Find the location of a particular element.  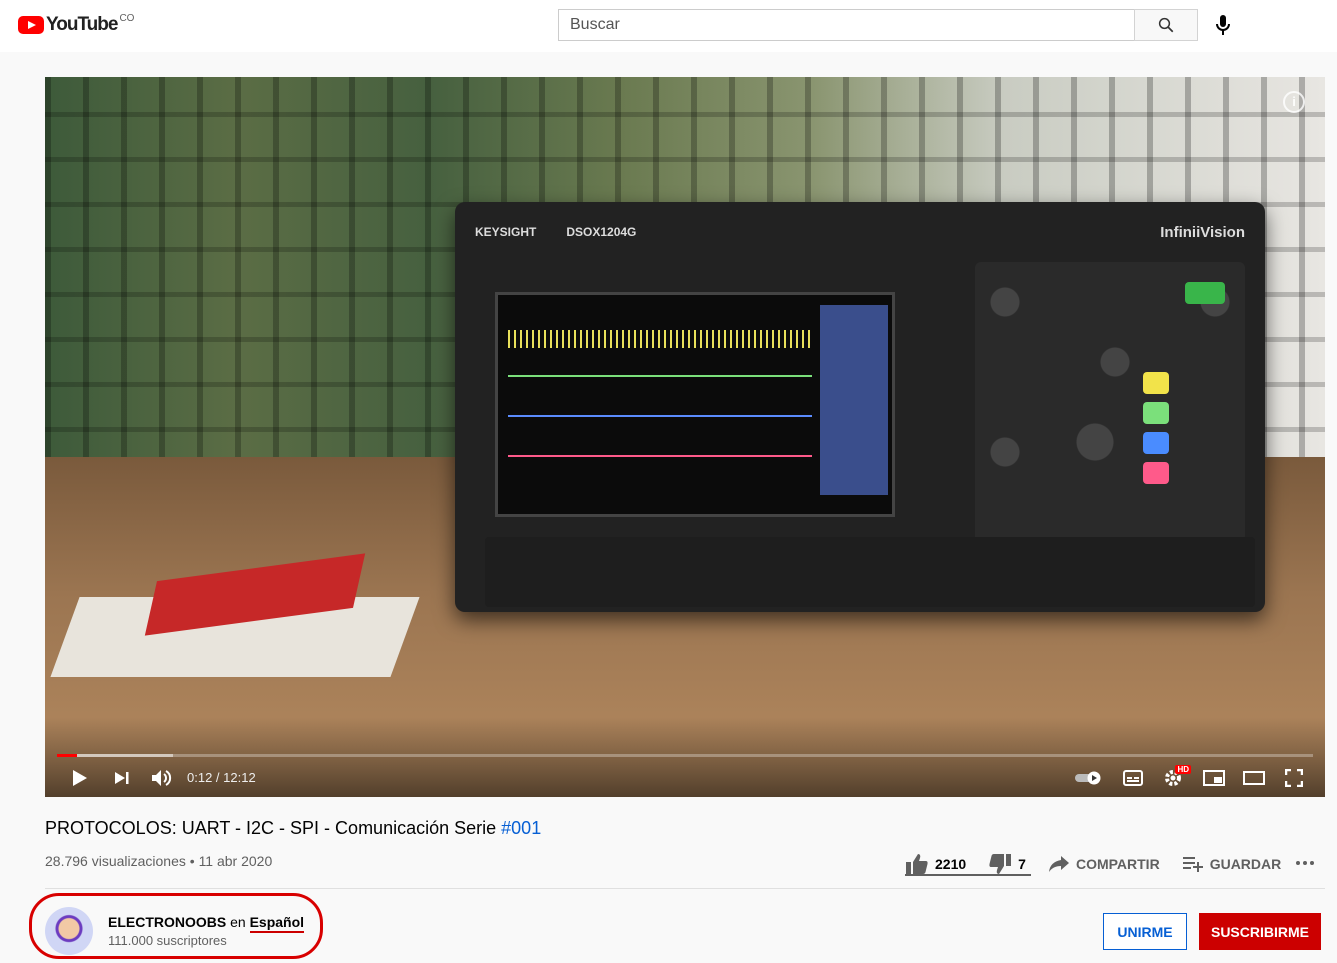

theater-mode-button is located at coordinates (1254, 778).